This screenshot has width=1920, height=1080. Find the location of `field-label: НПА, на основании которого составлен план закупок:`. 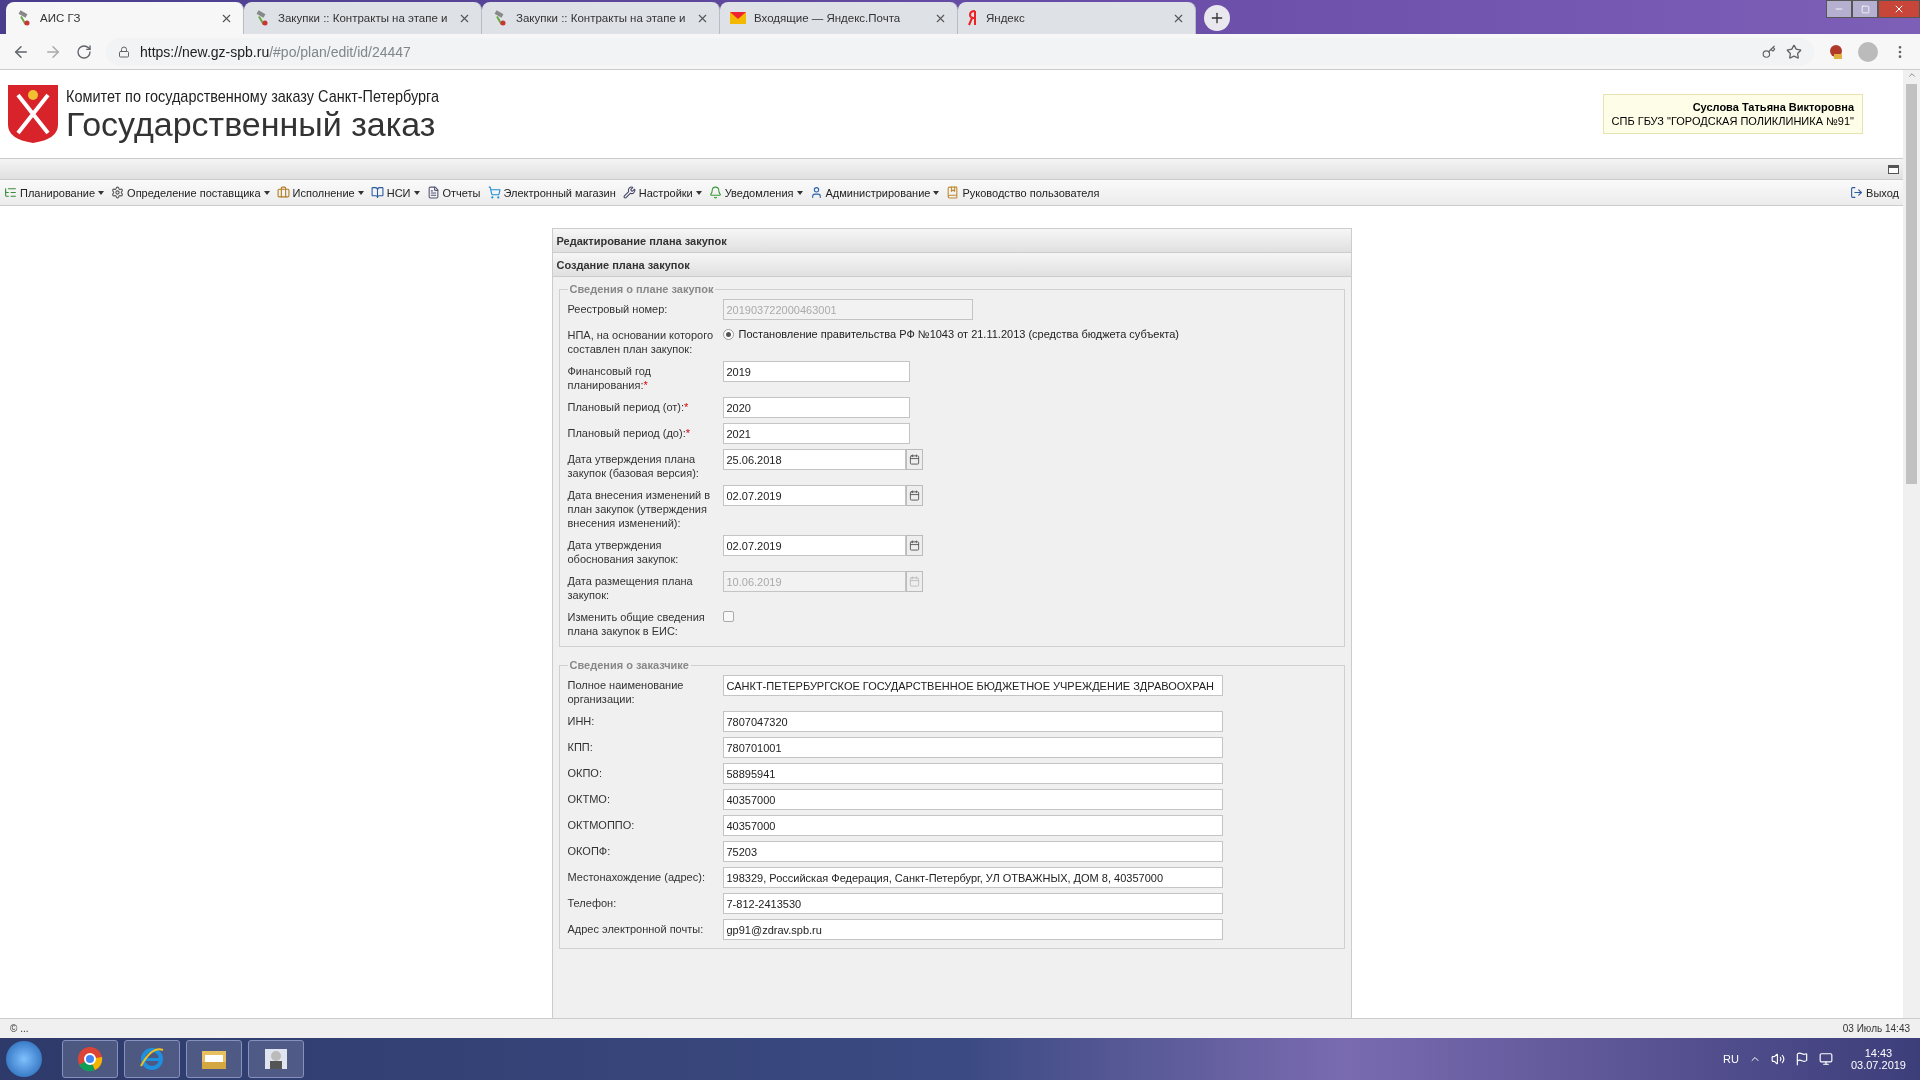

field-label: НПА, на основании которого составлен план закупок: is located at coordinates (641, 342).